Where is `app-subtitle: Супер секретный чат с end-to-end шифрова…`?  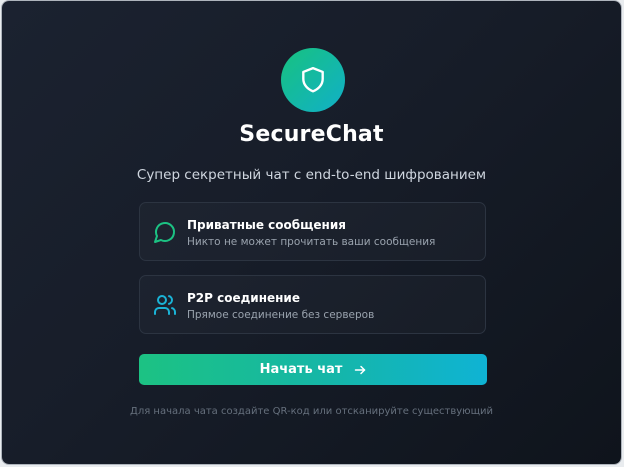
app-subtitle: Супер секретный чат с end-to-end шифрова… is located at coordinates (311, 175).